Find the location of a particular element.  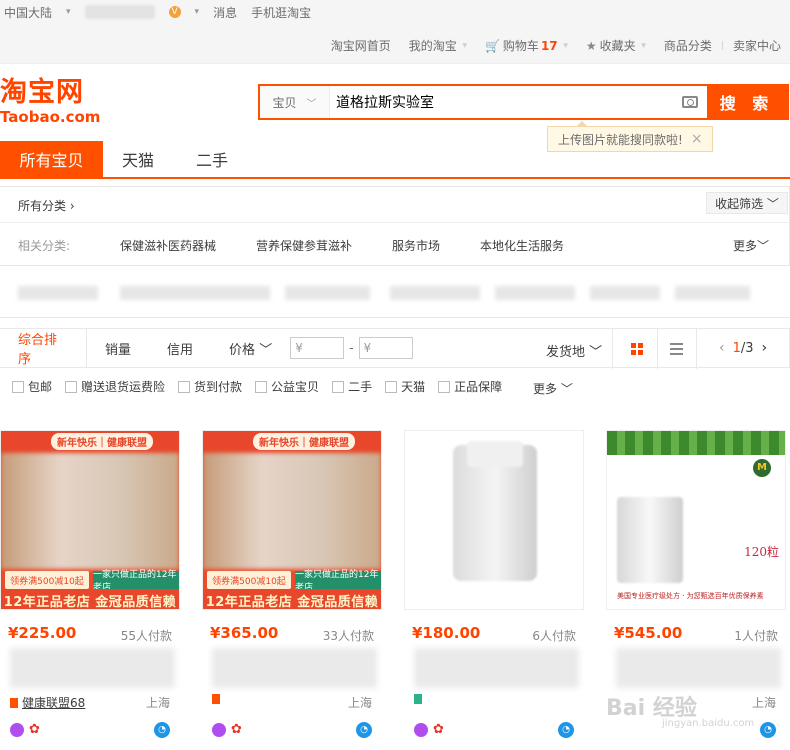

categories-link: 商品分类 is located at coordinates (688, 45).